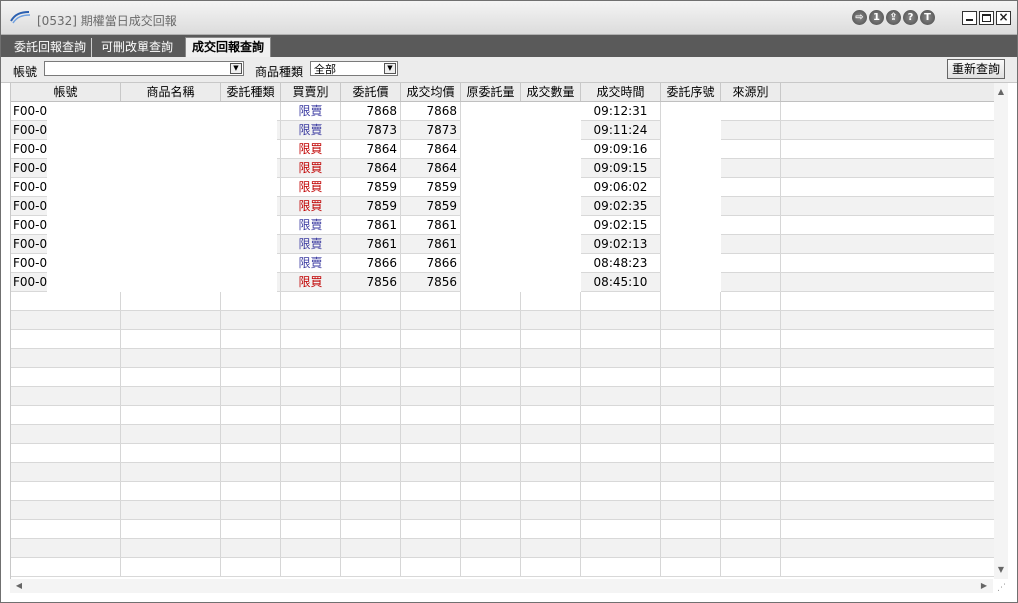 Image resolution: width=1018 pixels, height=603 pixels. Describe the element at coordinates (325, 69) in the screenshot. I see `product-type-value: 全部` at that location.